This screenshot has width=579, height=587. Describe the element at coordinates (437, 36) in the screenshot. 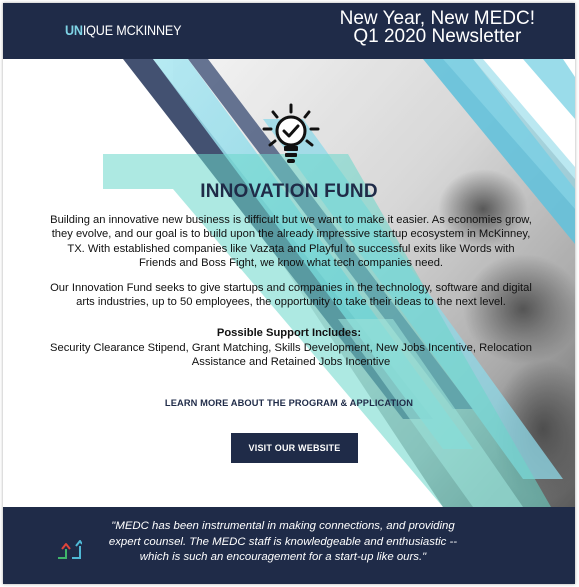

I see `newsletter-title-line2: Q1 2020 Newsletter` at that location.